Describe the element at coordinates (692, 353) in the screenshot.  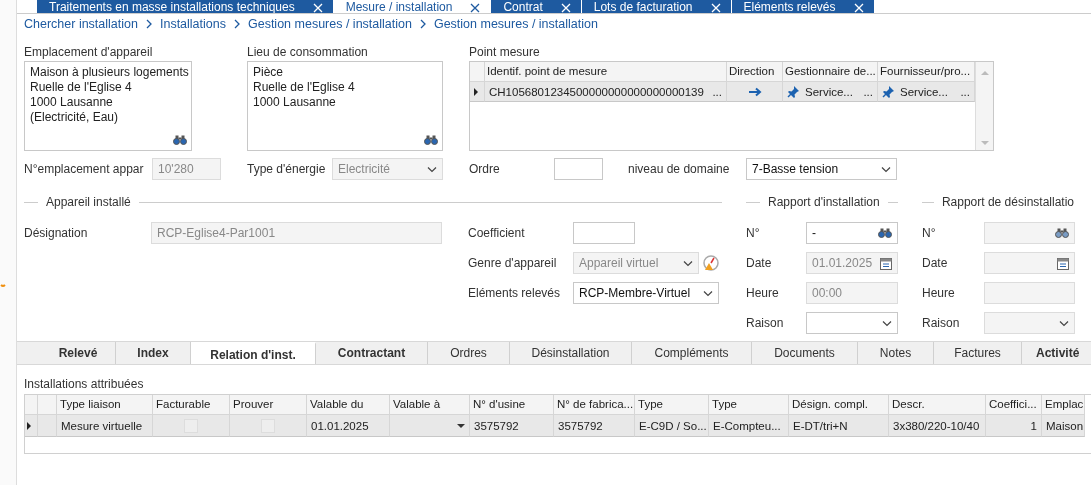
I see `tab: Compléments` at that location.